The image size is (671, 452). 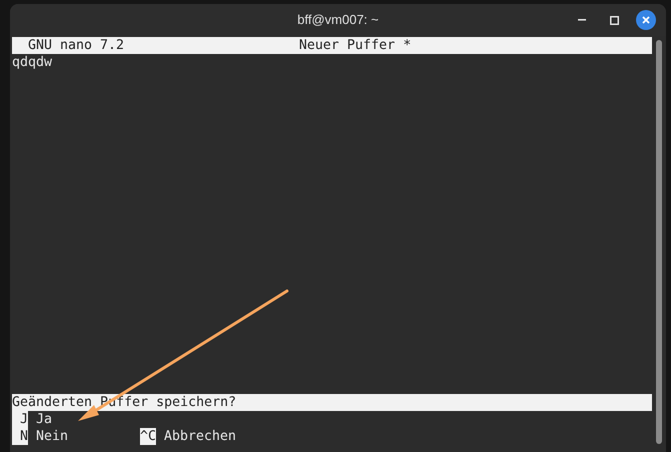 What do you see at coordinates (355, 45) in the screenshot?
I see `buffer-name: Neuer Puffer *` at bounding box center [355, 45].